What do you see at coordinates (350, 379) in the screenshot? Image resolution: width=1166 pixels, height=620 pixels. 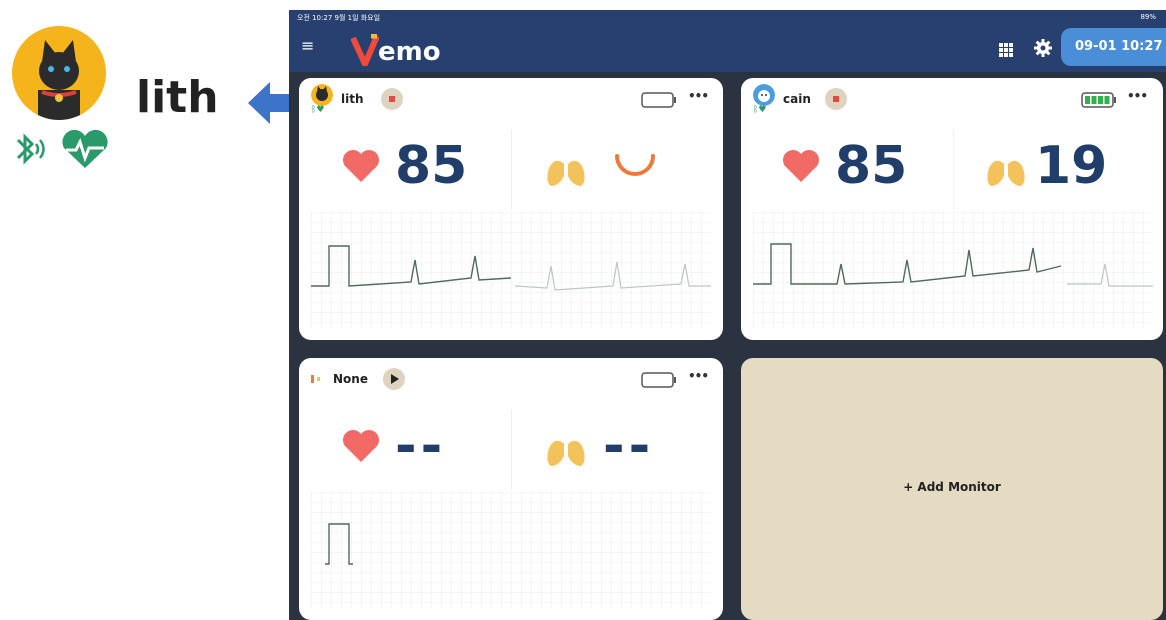 I see `pet-name: None` at bounding box center [350, 379].